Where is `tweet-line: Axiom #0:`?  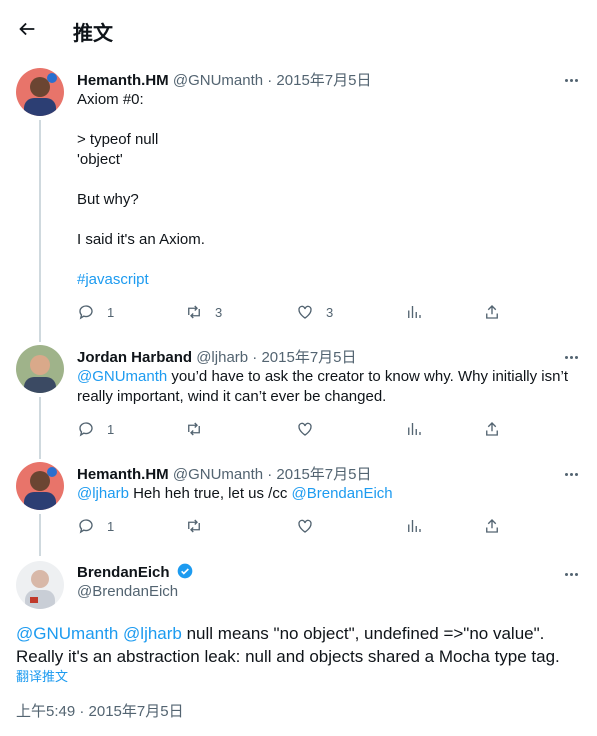
tweet-line: Axiom #0: is located at coordinates (110, 99).